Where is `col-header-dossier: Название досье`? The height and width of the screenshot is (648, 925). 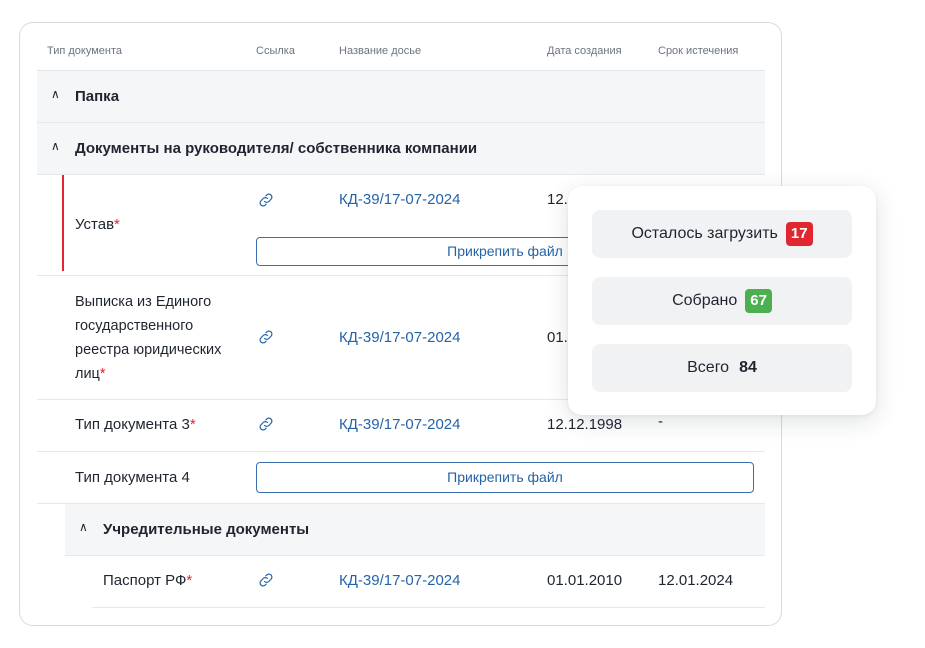
col-header-dossier: Название досье is located at coordinates (380, 51).